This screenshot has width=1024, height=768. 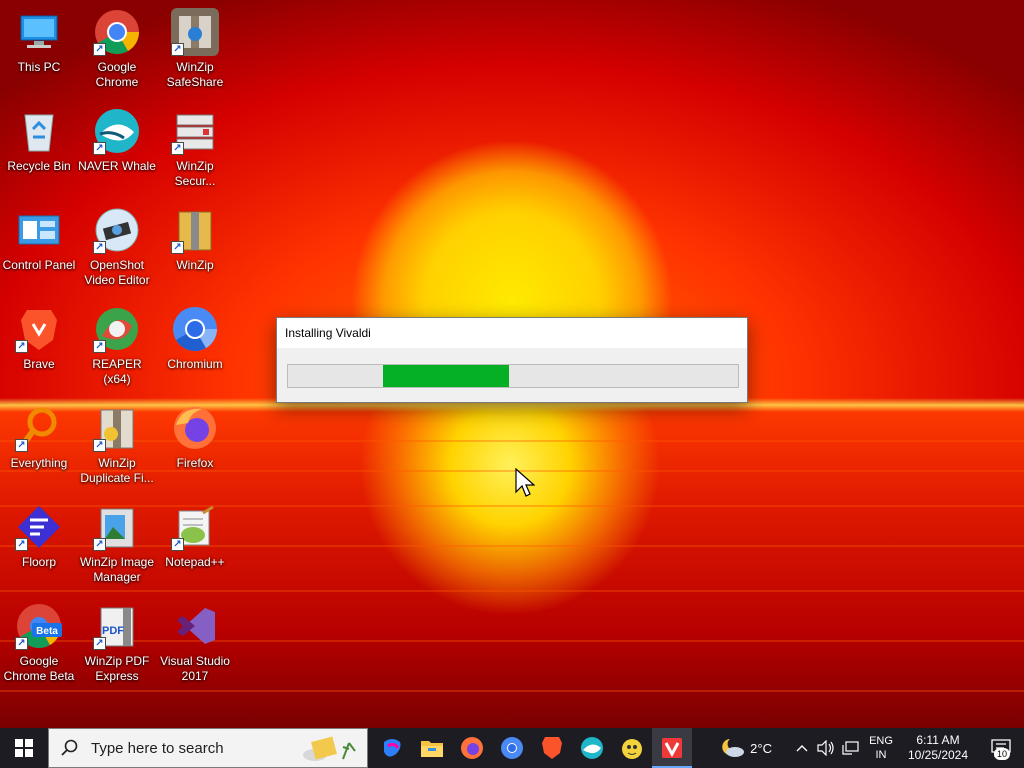 I want to click on desktop-icon-label: Floorp, so click(x=38, y=562).